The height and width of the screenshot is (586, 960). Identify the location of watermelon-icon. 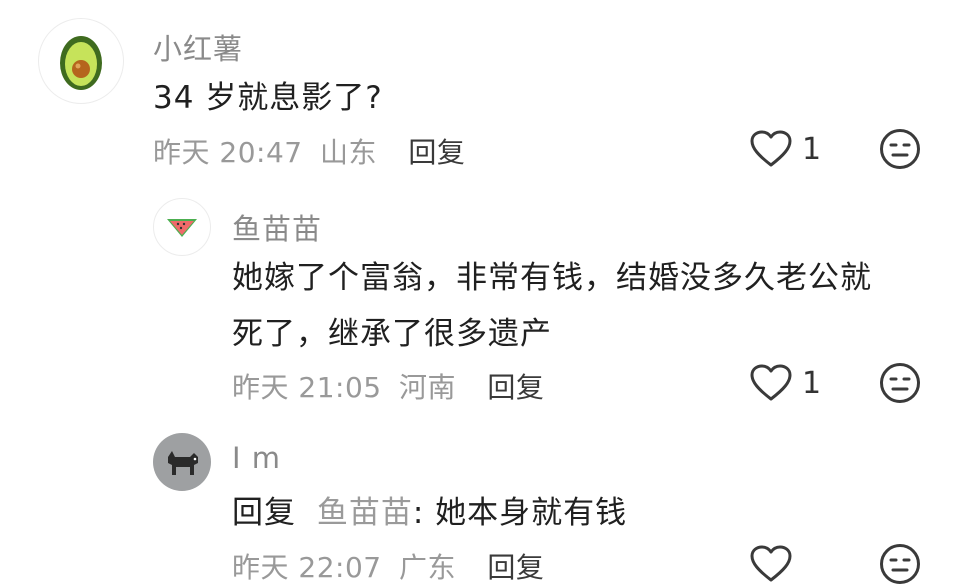
(182, 228).